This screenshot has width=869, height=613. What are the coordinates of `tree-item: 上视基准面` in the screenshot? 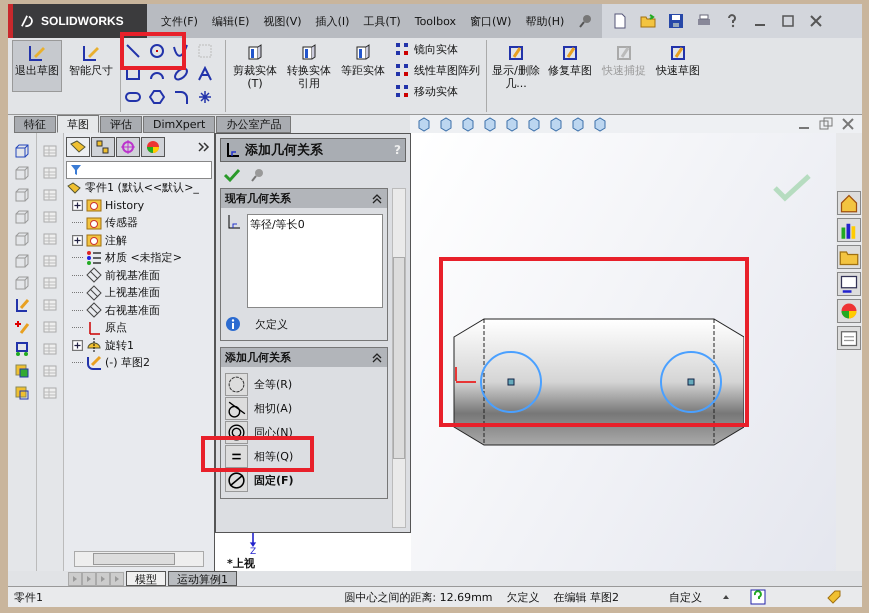 It's located at (132, 292).